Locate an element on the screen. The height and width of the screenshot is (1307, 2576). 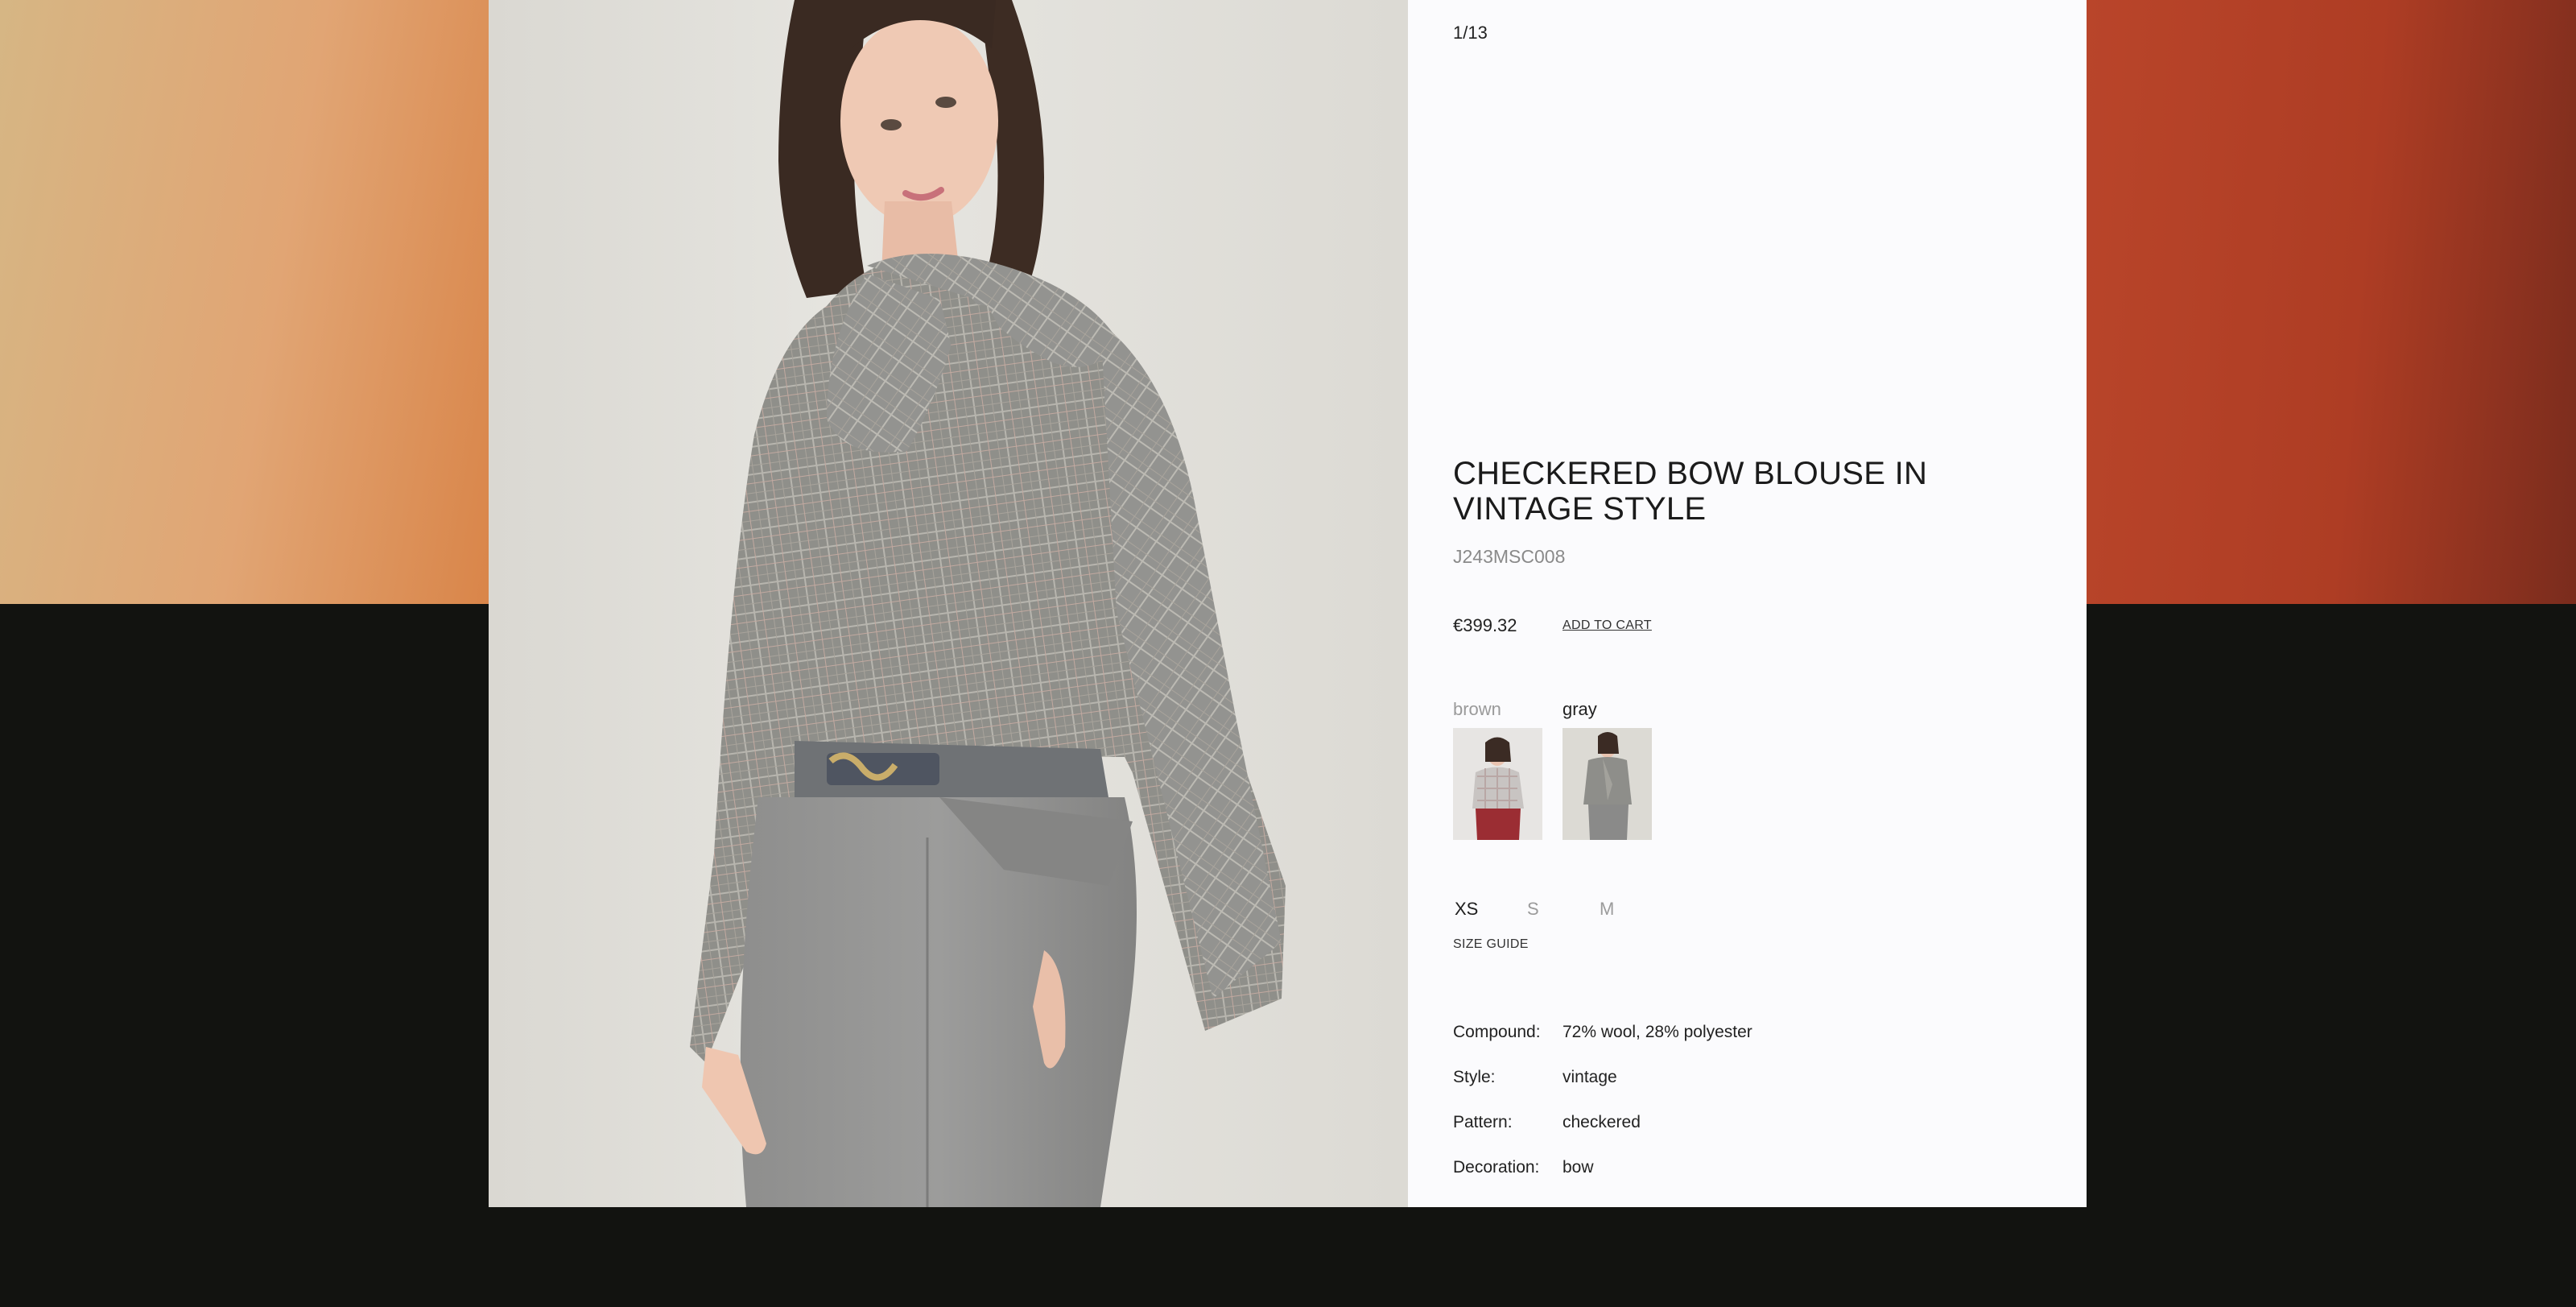
property-value-decoration: bow is located at coordinates (1578, 1167).